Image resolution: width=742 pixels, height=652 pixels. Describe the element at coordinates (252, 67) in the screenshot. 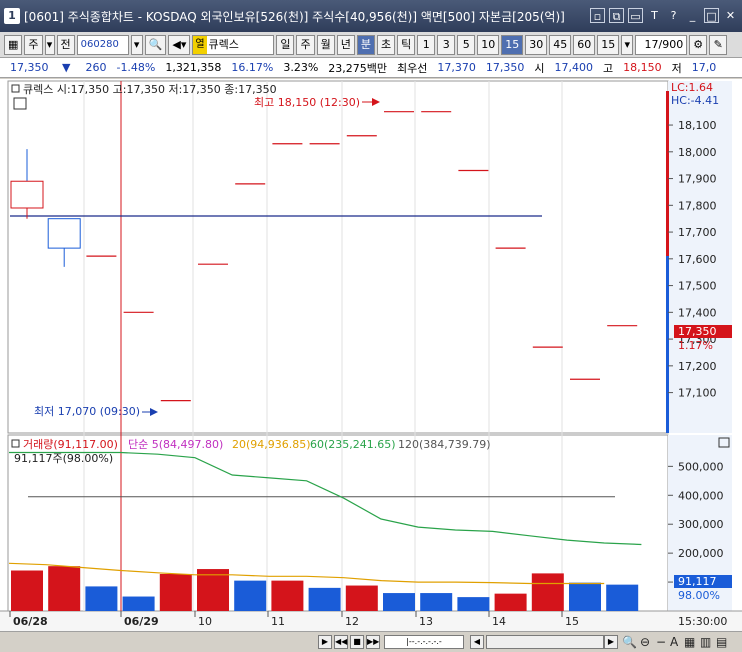

I see `quote-rate1: 16.17%` at that location.